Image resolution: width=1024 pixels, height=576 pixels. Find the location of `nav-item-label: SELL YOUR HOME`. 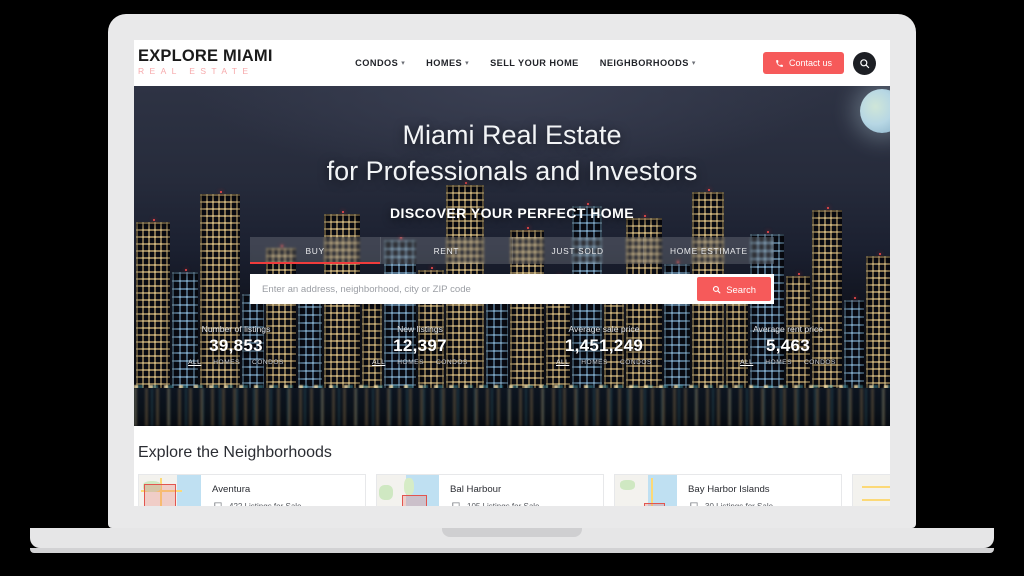

nav-item-label: SELL YOUR HOME is located at coordinates (534, 63).